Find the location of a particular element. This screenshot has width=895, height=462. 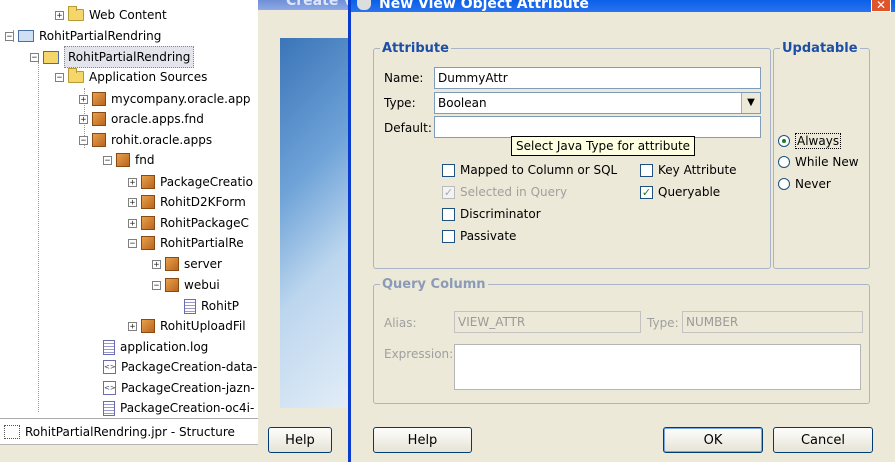

discriminator-checkbox: Discriminator is located at coordinates (491, 214).